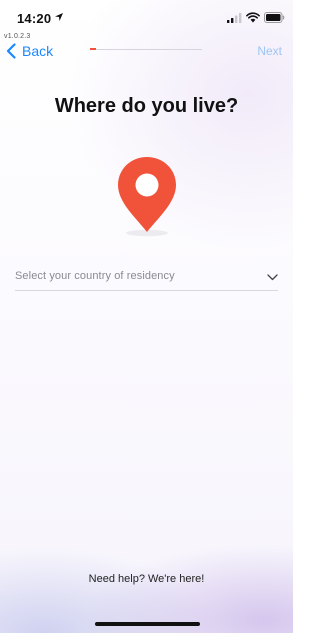  What do you see at coordinates (11, 51) in the screenshot?
I see `chevron-left-icon` at bounding box center [11, 51].